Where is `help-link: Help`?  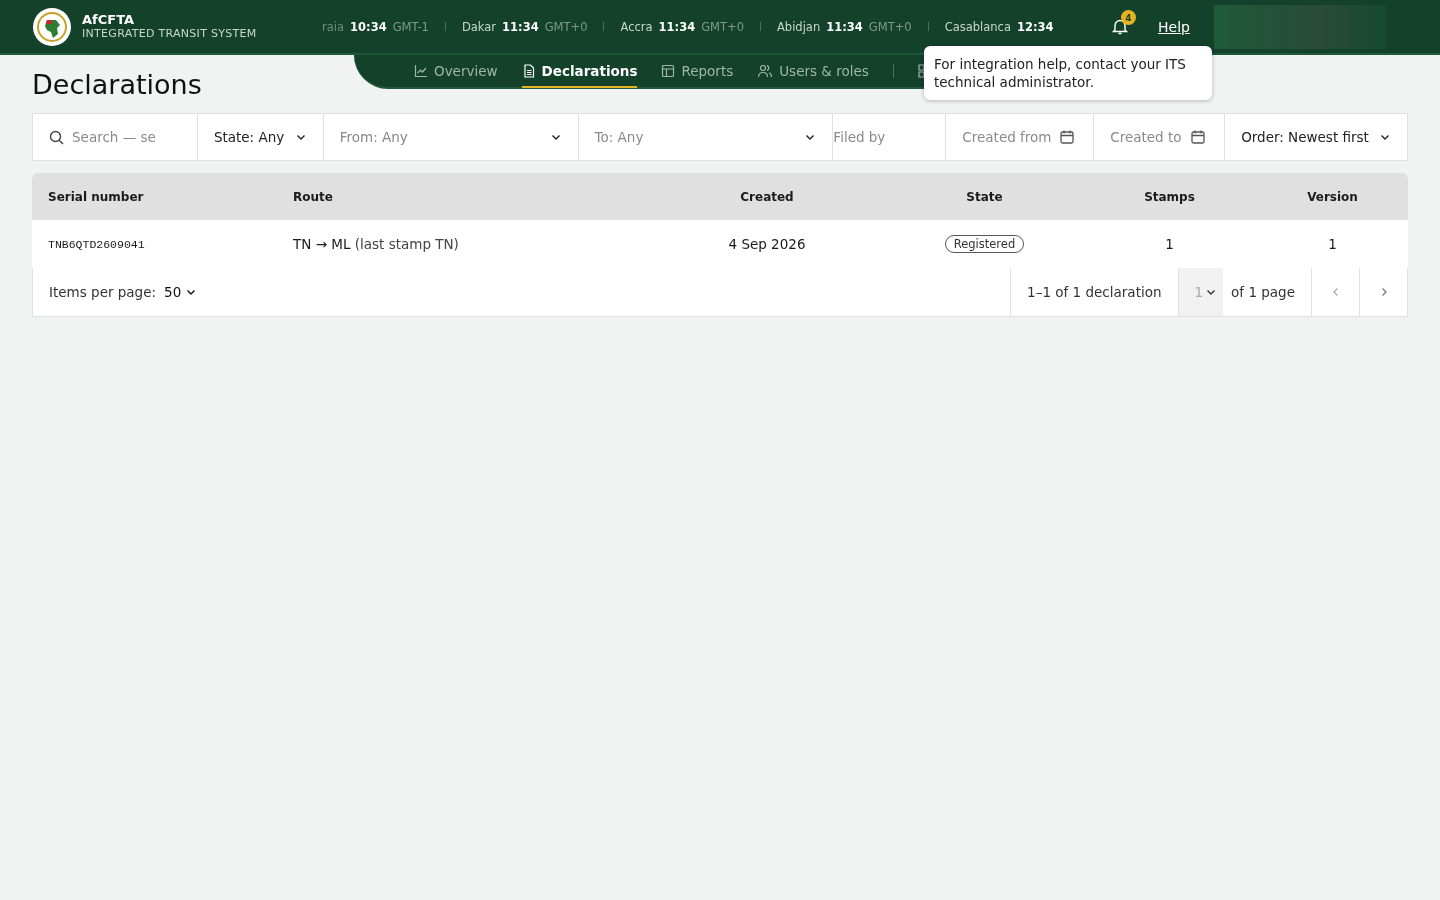
help-link: Help is located at coordinates (1174, 26).